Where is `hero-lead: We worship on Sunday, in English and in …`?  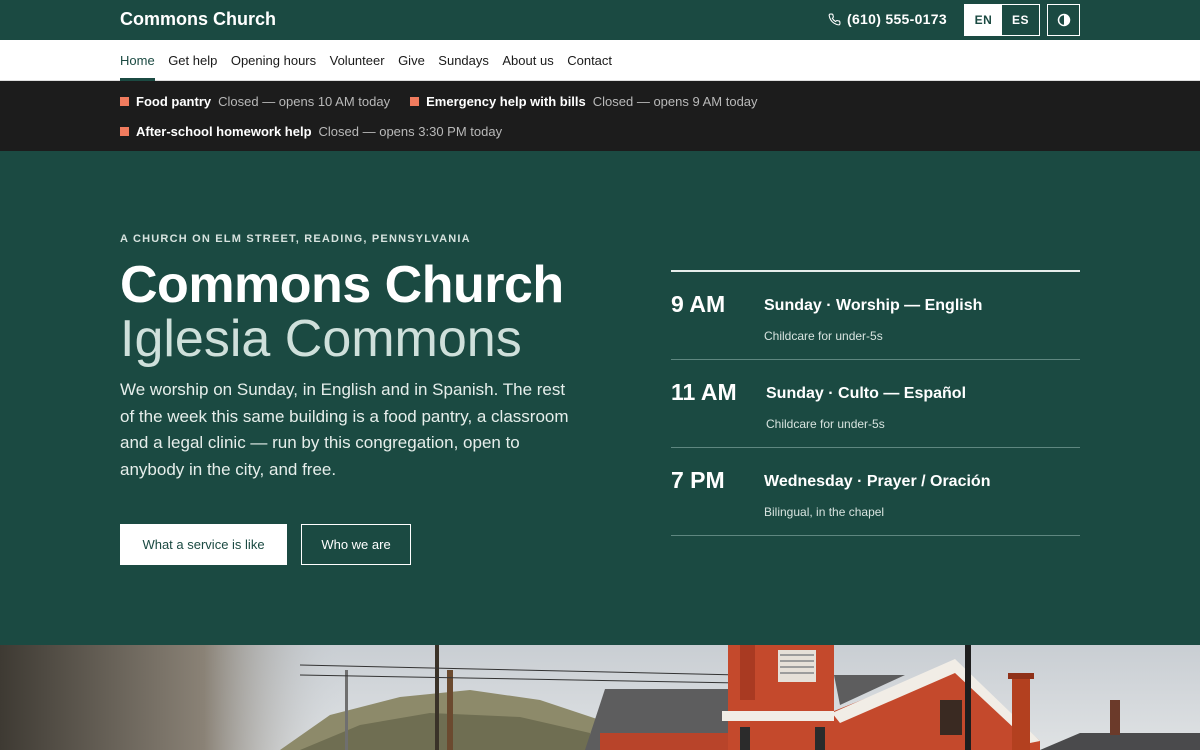
hero-lead: We worship on Sunday, in English and in … is located at coordinates (344, 429).